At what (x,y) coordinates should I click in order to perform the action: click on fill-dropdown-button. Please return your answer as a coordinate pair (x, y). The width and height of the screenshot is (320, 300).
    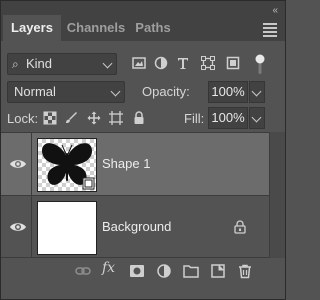
    Looking at the image, I should click on (257, 118).